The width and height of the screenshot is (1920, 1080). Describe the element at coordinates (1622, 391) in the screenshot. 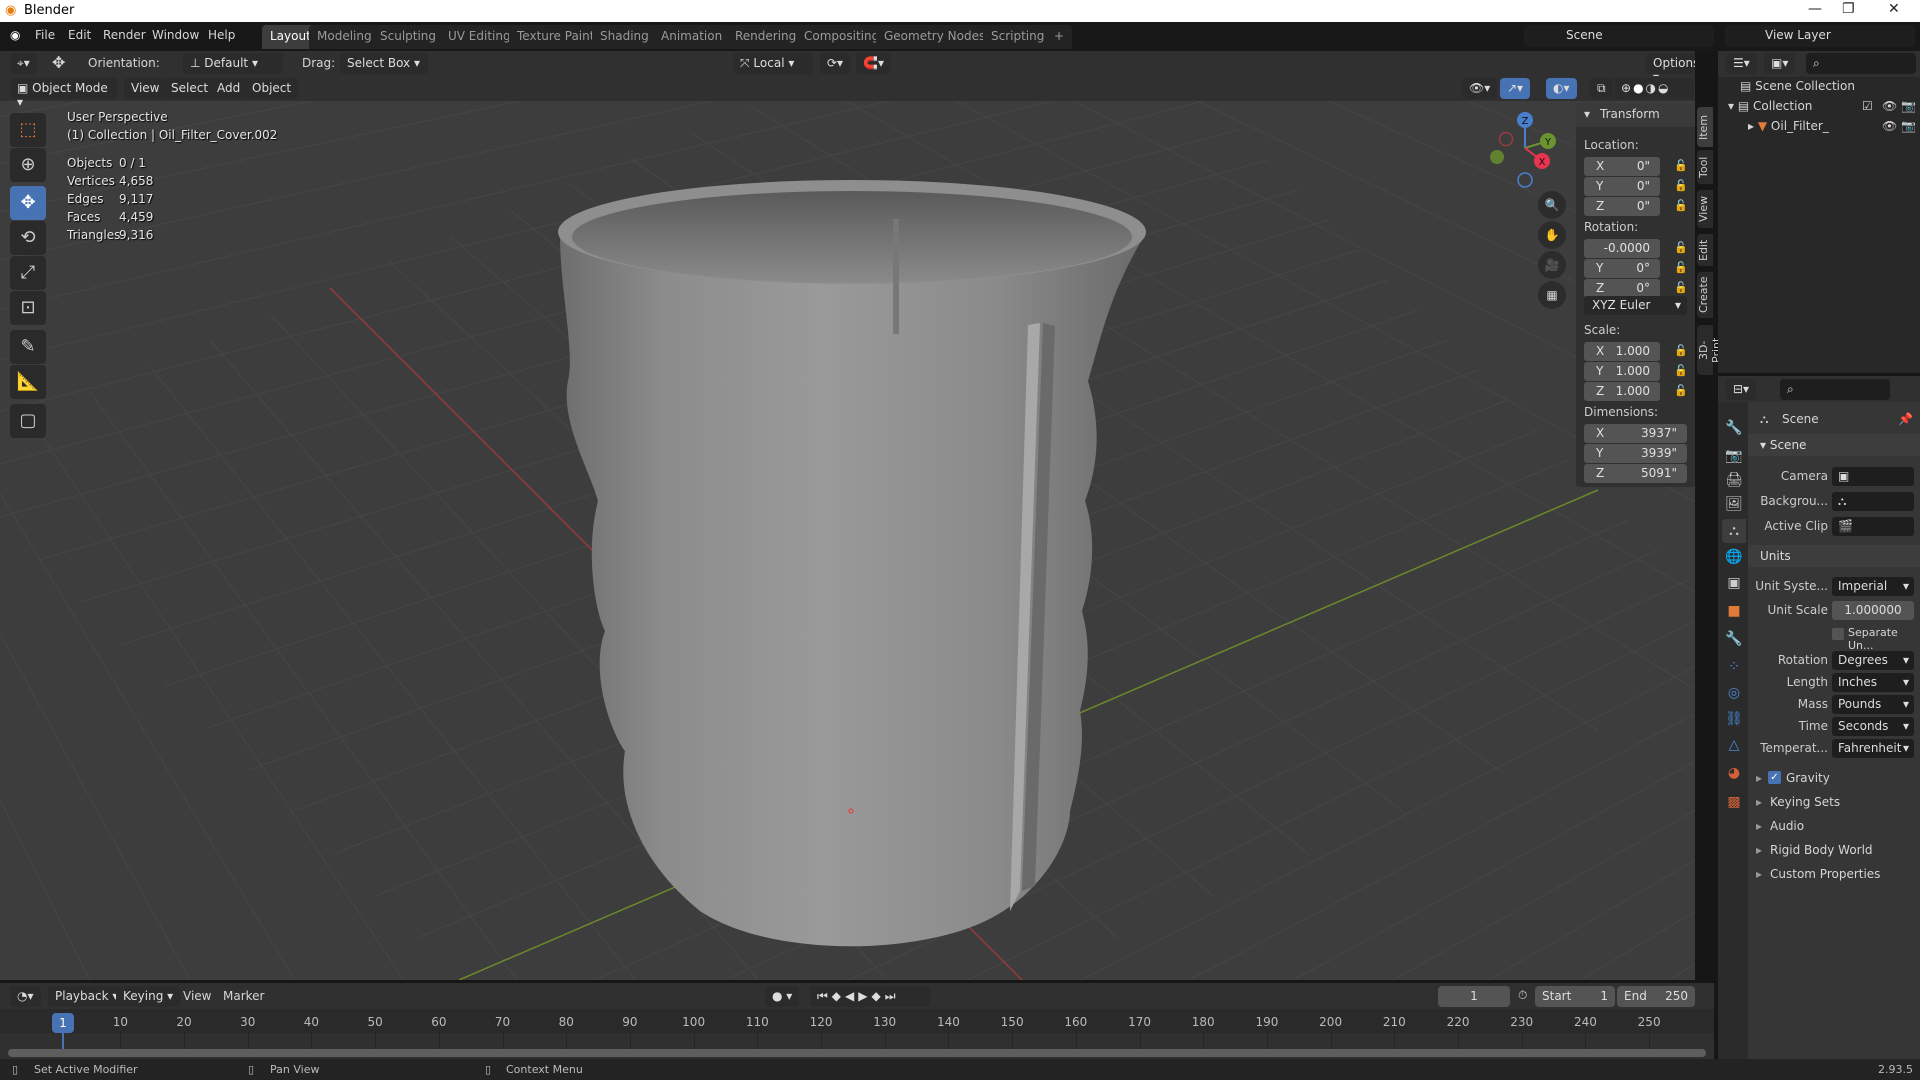

I see `scale-field: Z 1.000` at that location.